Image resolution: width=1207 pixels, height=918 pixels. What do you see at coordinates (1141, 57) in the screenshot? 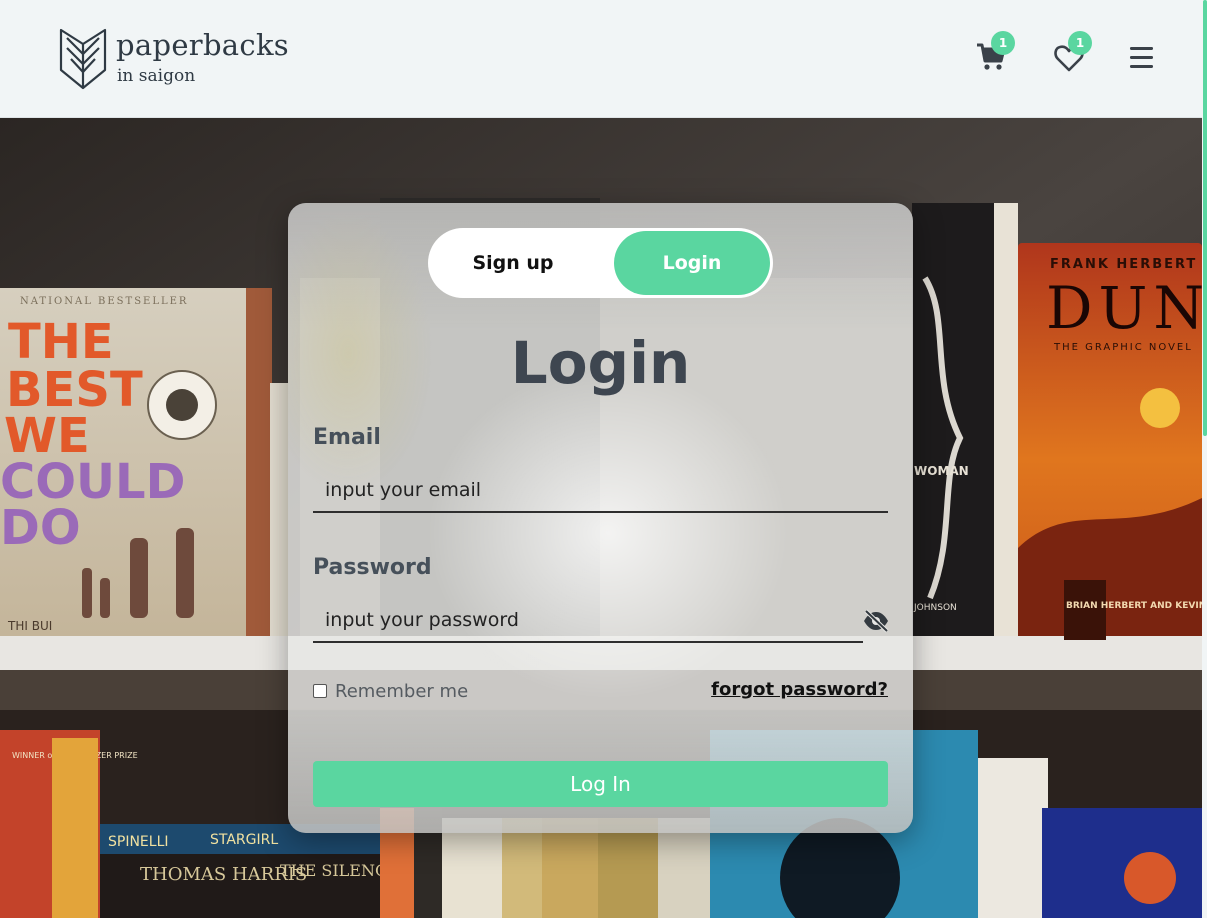
I see `hamburger-menu-icon` at bounding box center [1141, 57].